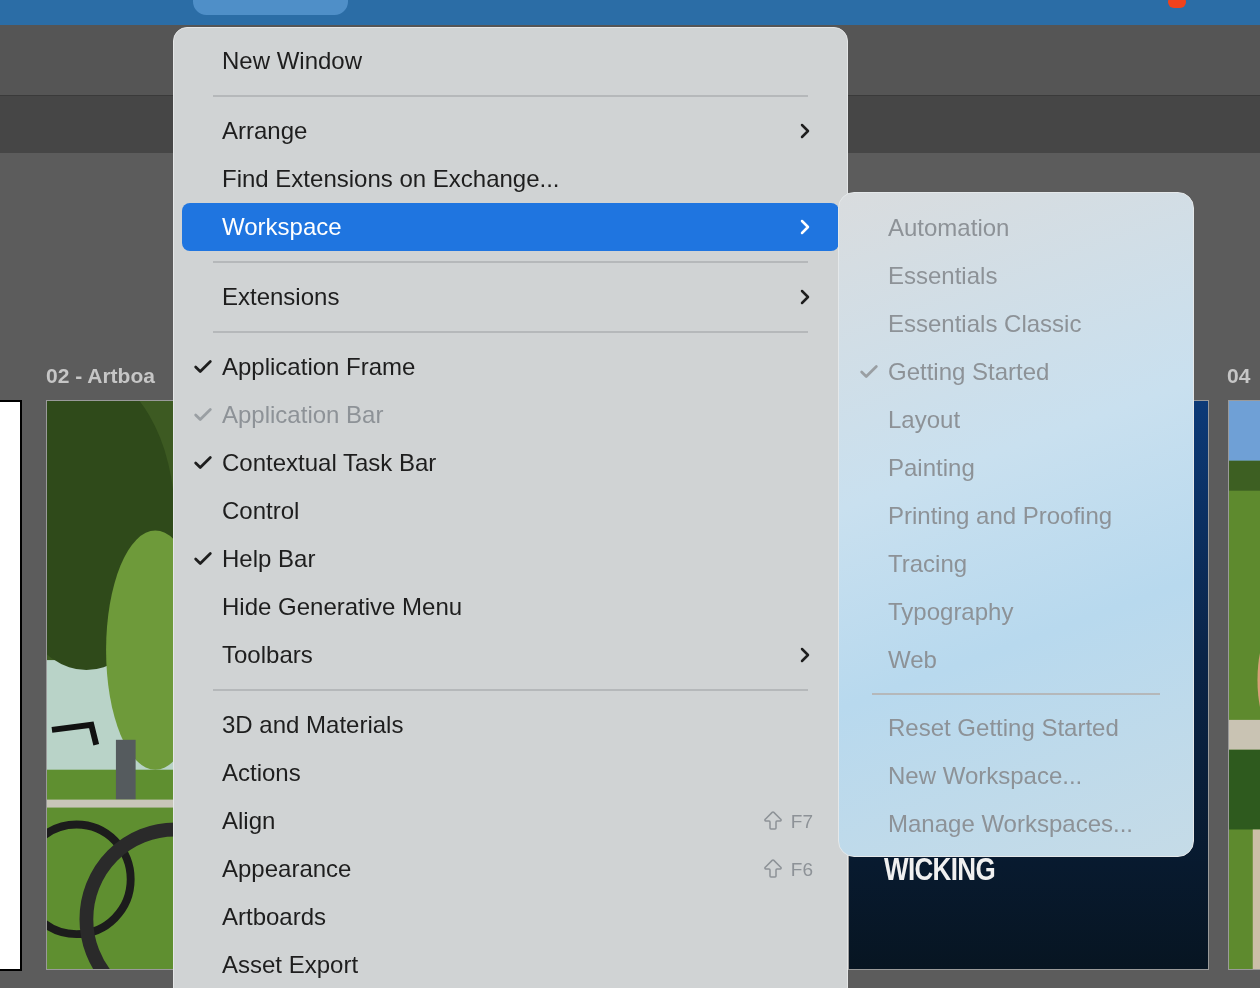 This screenshot has height=988, width=1260. I want to click on menu-item: Workspace, so click(510, 227).